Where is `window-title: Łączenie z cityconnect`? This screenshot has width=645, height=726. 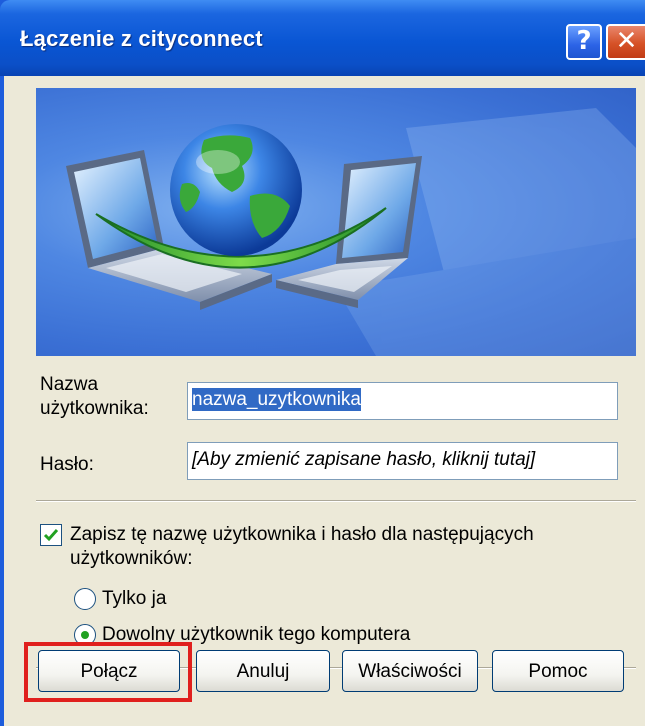 window-title: Łączenie z cityconnect is located at coordinates (141, 38).